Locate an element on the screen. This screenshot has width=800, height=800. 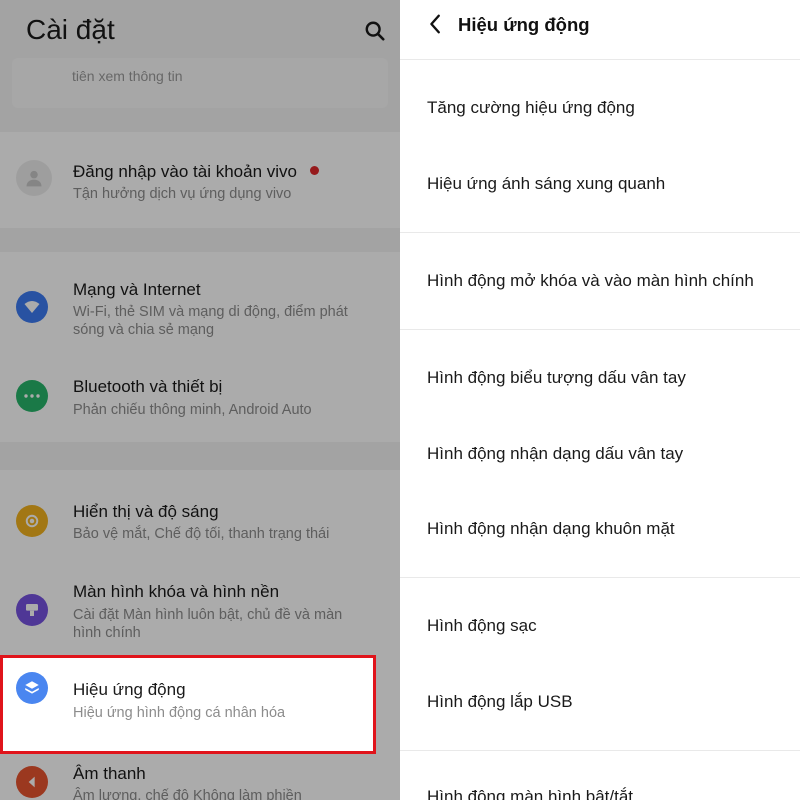
settings-header: Cài đặt is located at coordinates (200, 31).